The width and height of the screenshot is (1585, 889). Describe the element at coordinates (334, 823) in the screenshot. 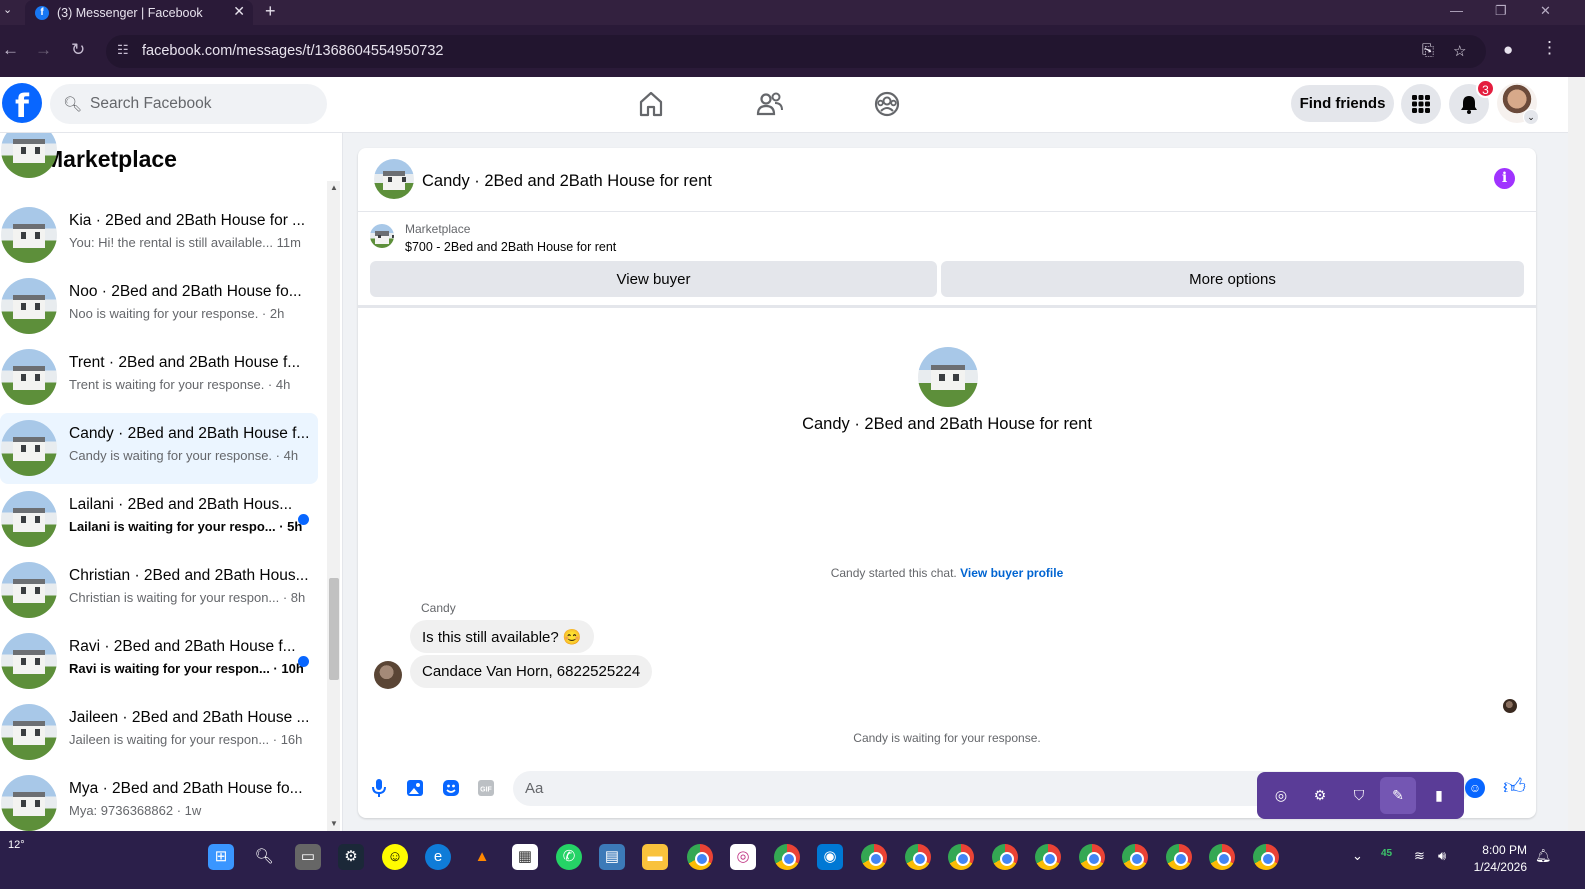

I see `scroll-down-icon: ▼` at that location.